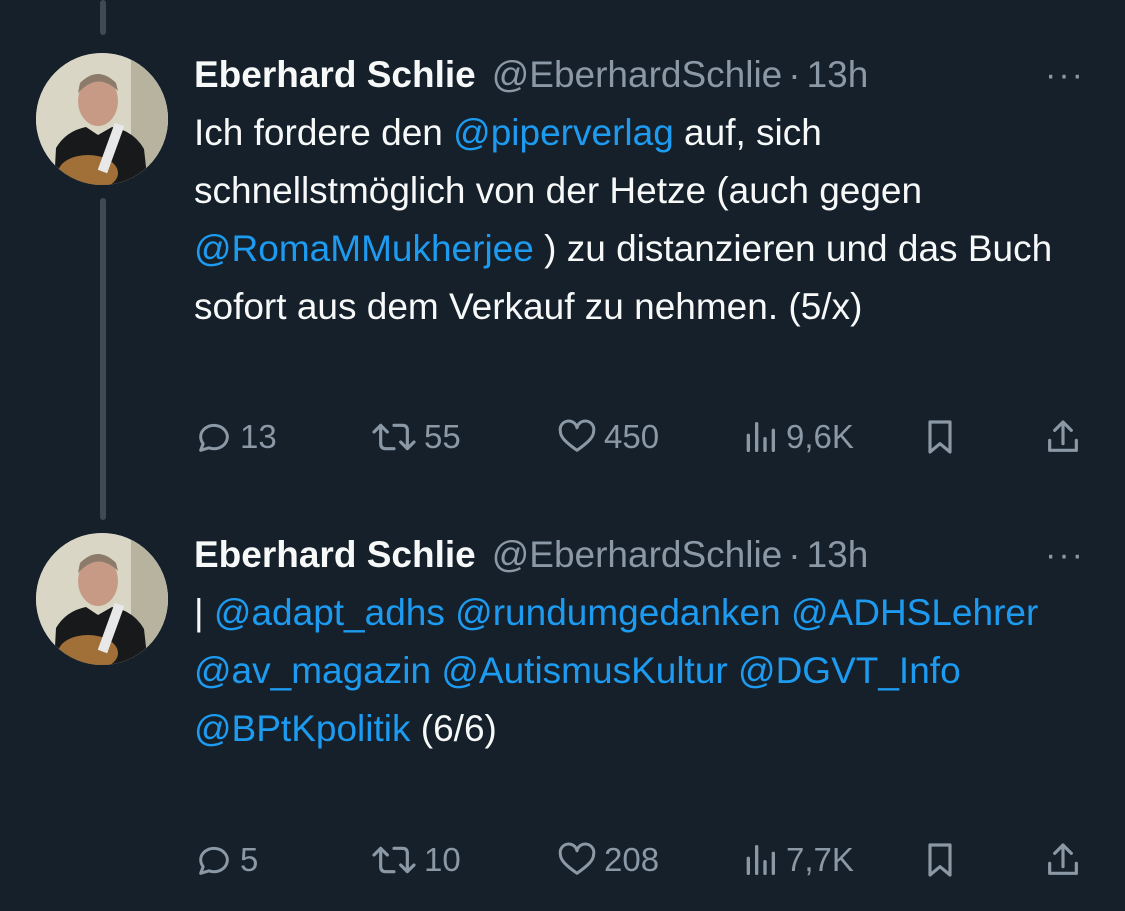  I want to click on mention-link: @rundumgedanken, so click(618, 612).